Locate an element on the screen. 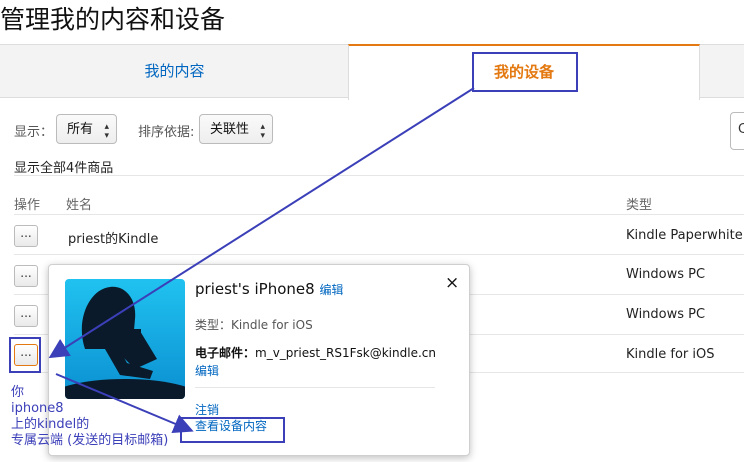 The width and height of the screenshot is (744, 462). arrow-button-to-link is located at coordinates (124, 403).